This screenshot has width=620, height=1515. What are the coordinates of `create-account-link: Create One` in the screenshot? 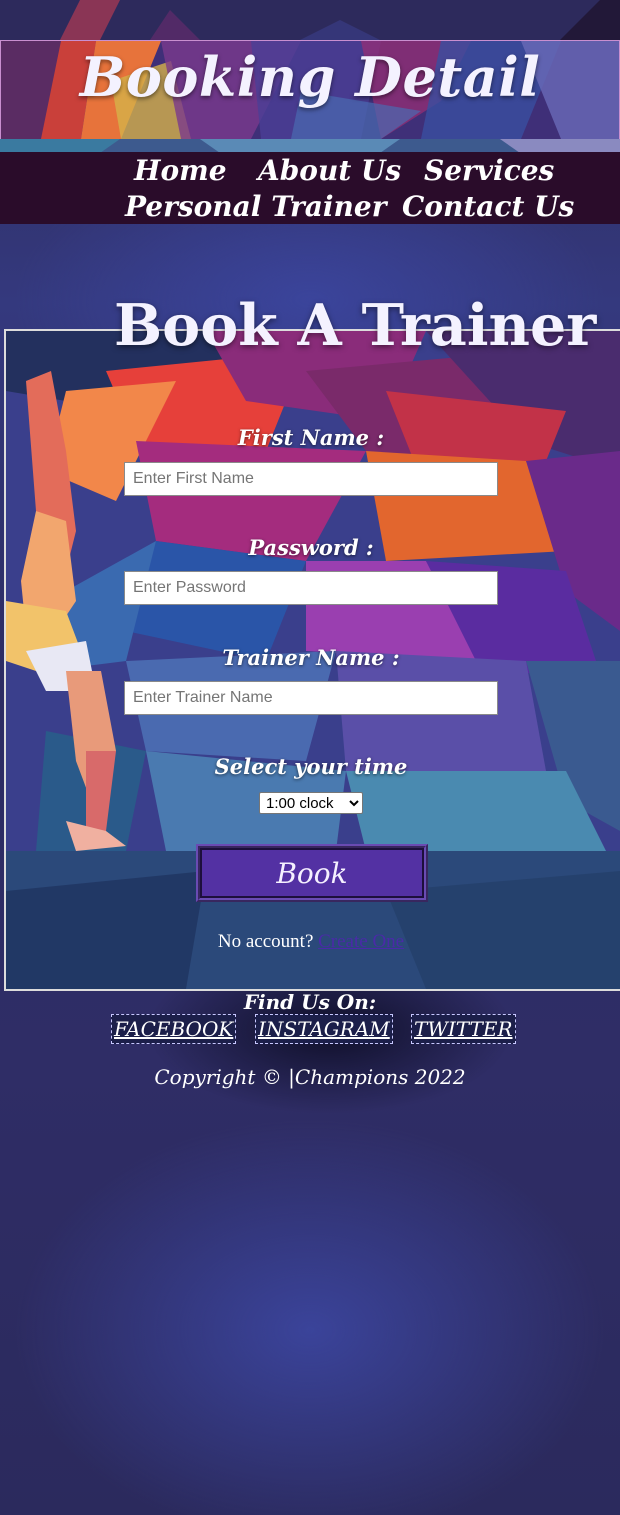 It's located at (361, 941).